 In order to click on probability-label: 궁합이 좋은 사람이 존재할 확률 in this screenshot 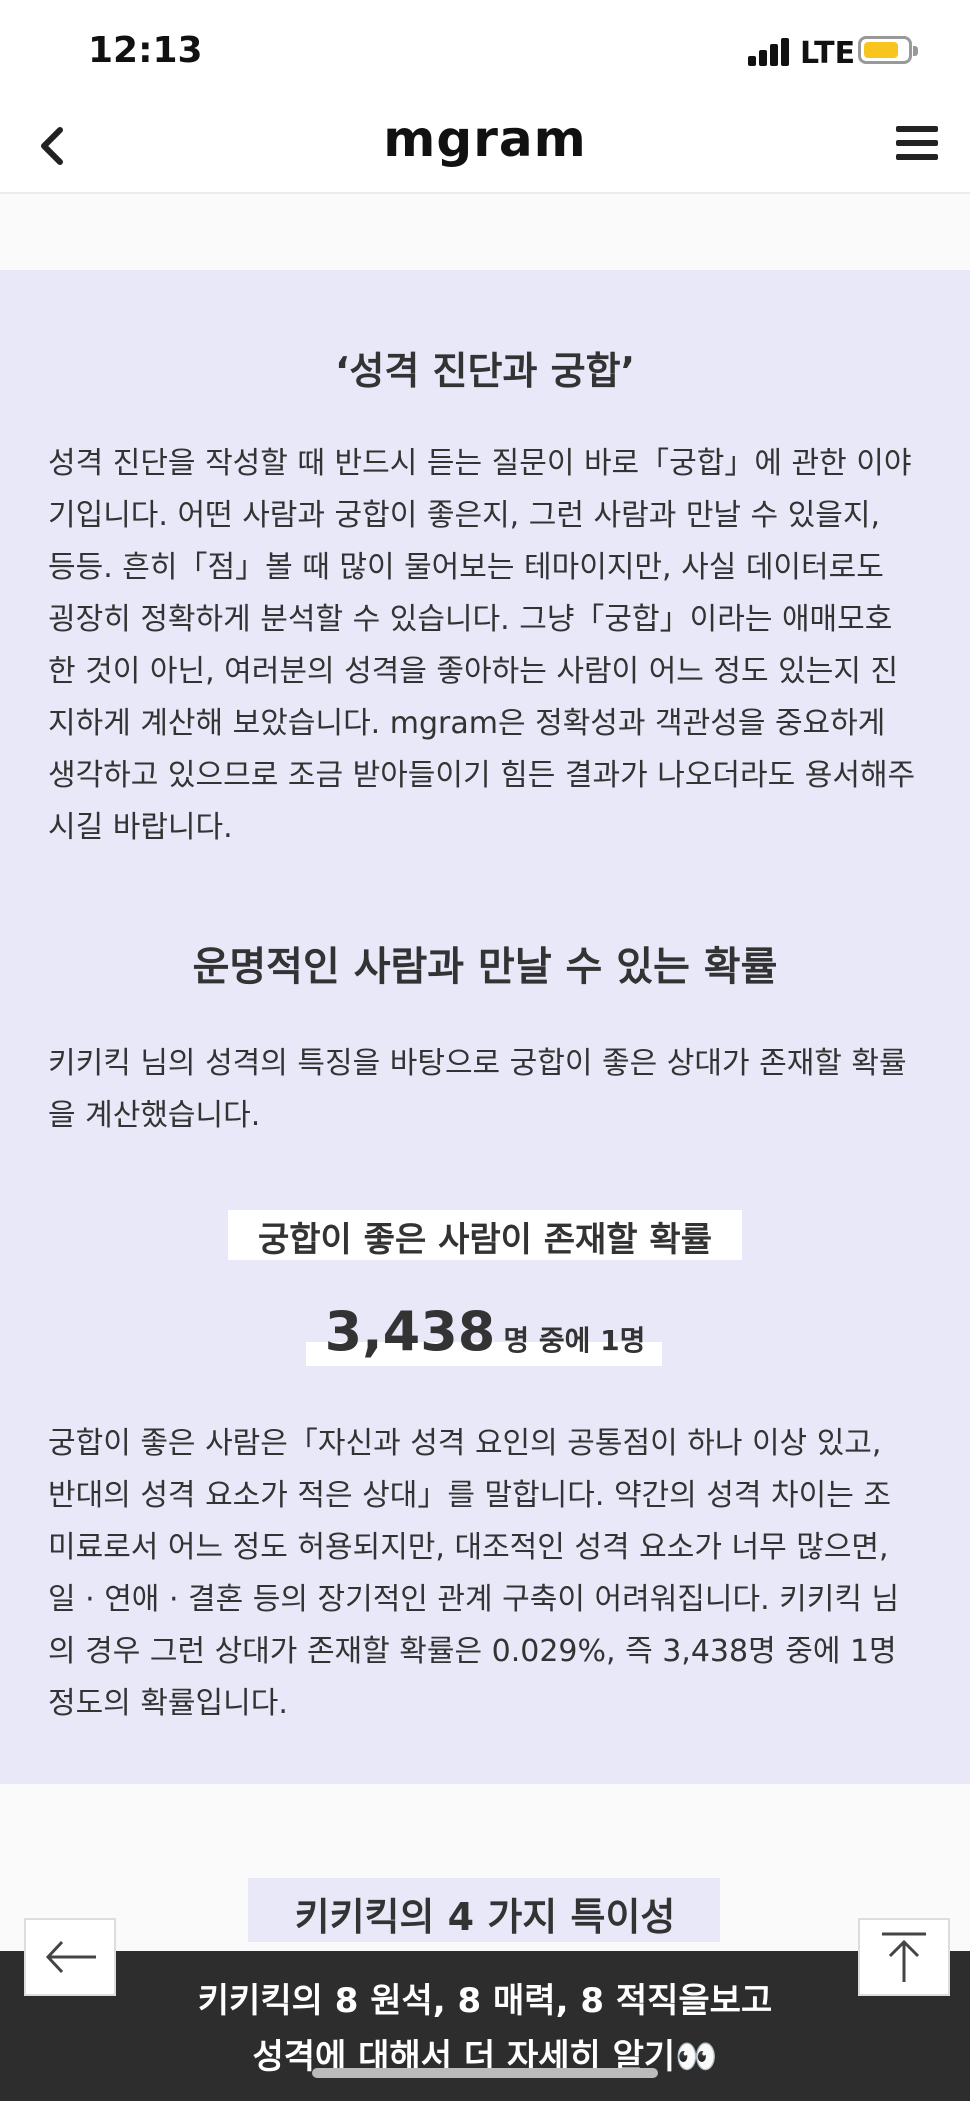, I will do `click(485, 1240)`.